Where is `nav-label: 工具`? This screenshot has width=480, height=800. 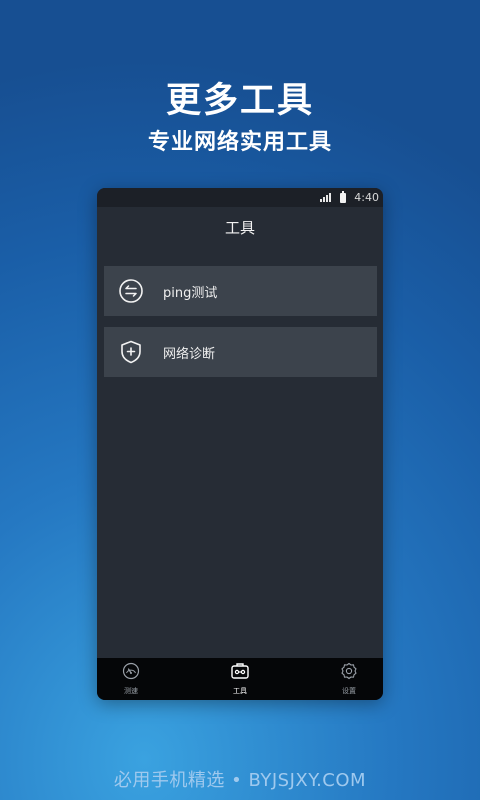 nav-label: 工具 is located at coordinates (240, 691).